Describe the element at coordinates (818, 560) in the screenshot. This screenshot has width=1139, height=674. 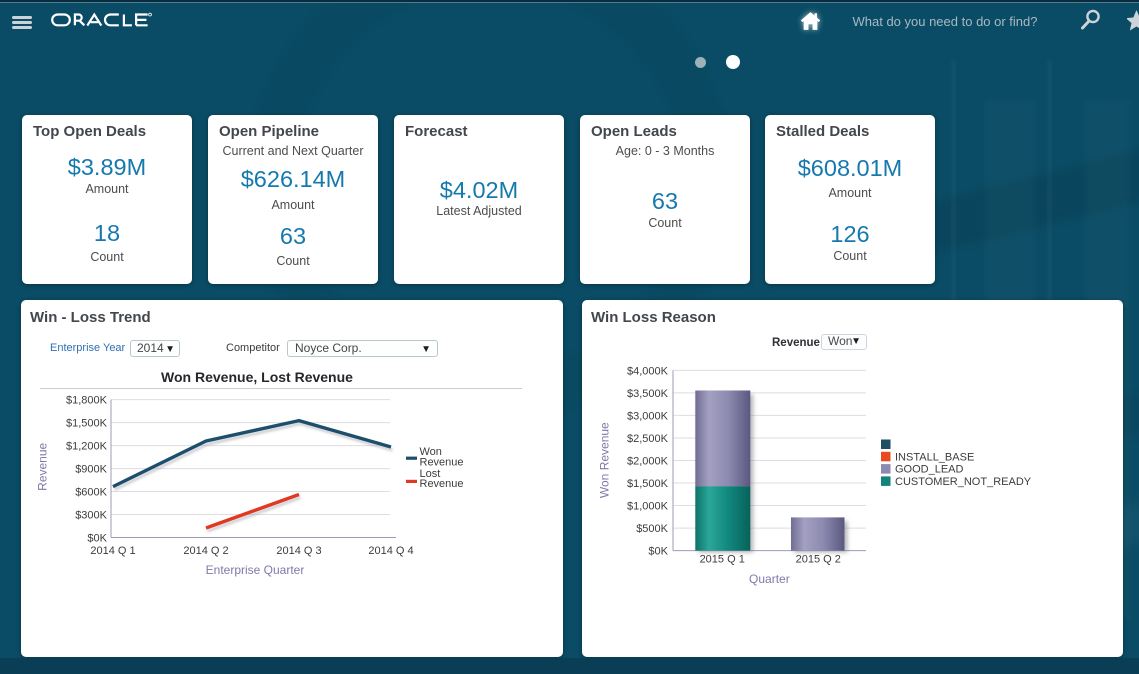
I see `svg-text: 2015 Q 2` at that location.